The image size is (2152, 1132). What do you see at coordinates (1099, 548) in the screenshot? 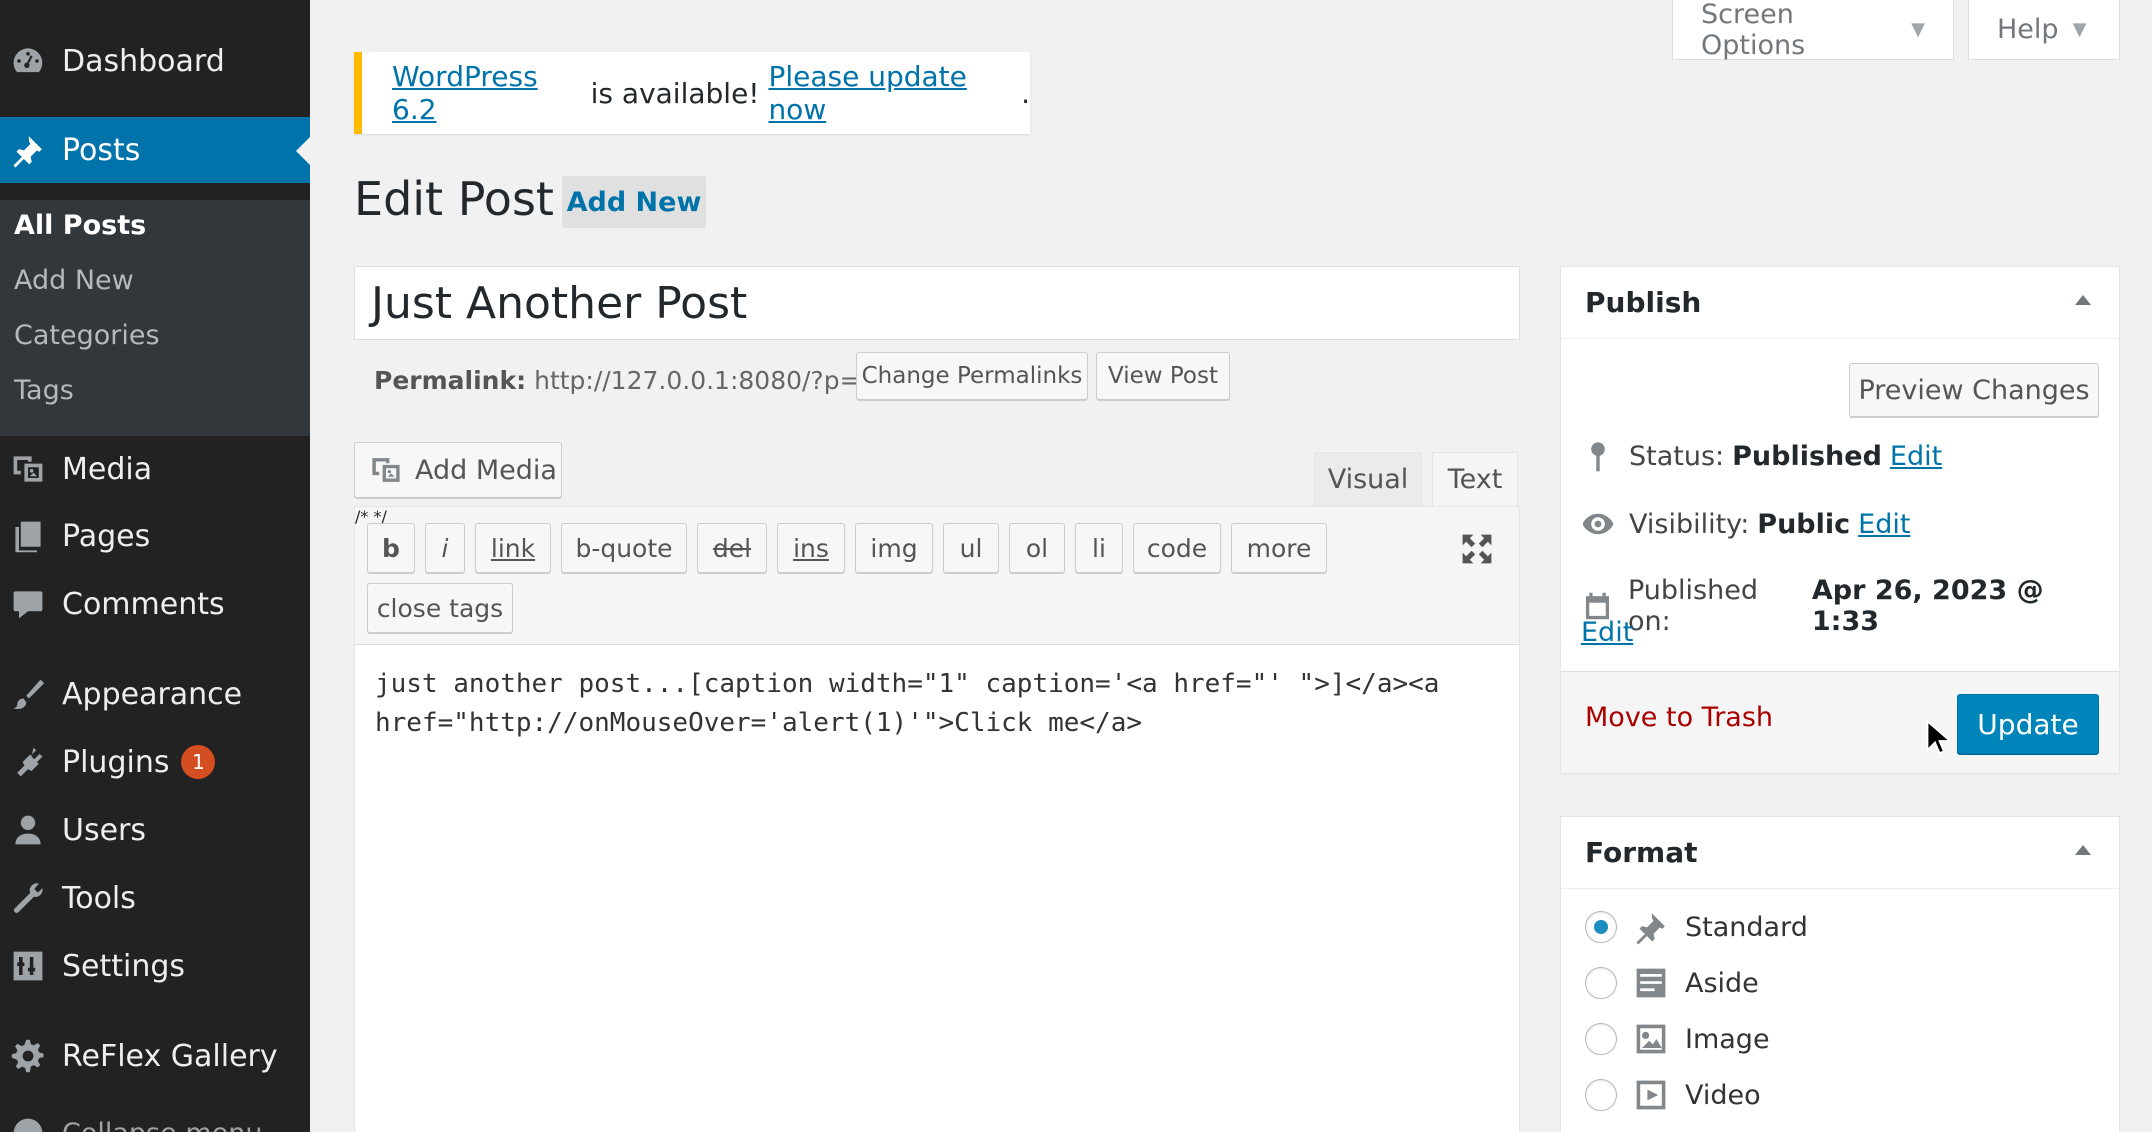
I see `qt-li-button: li` at bounding box center [1099, 548].